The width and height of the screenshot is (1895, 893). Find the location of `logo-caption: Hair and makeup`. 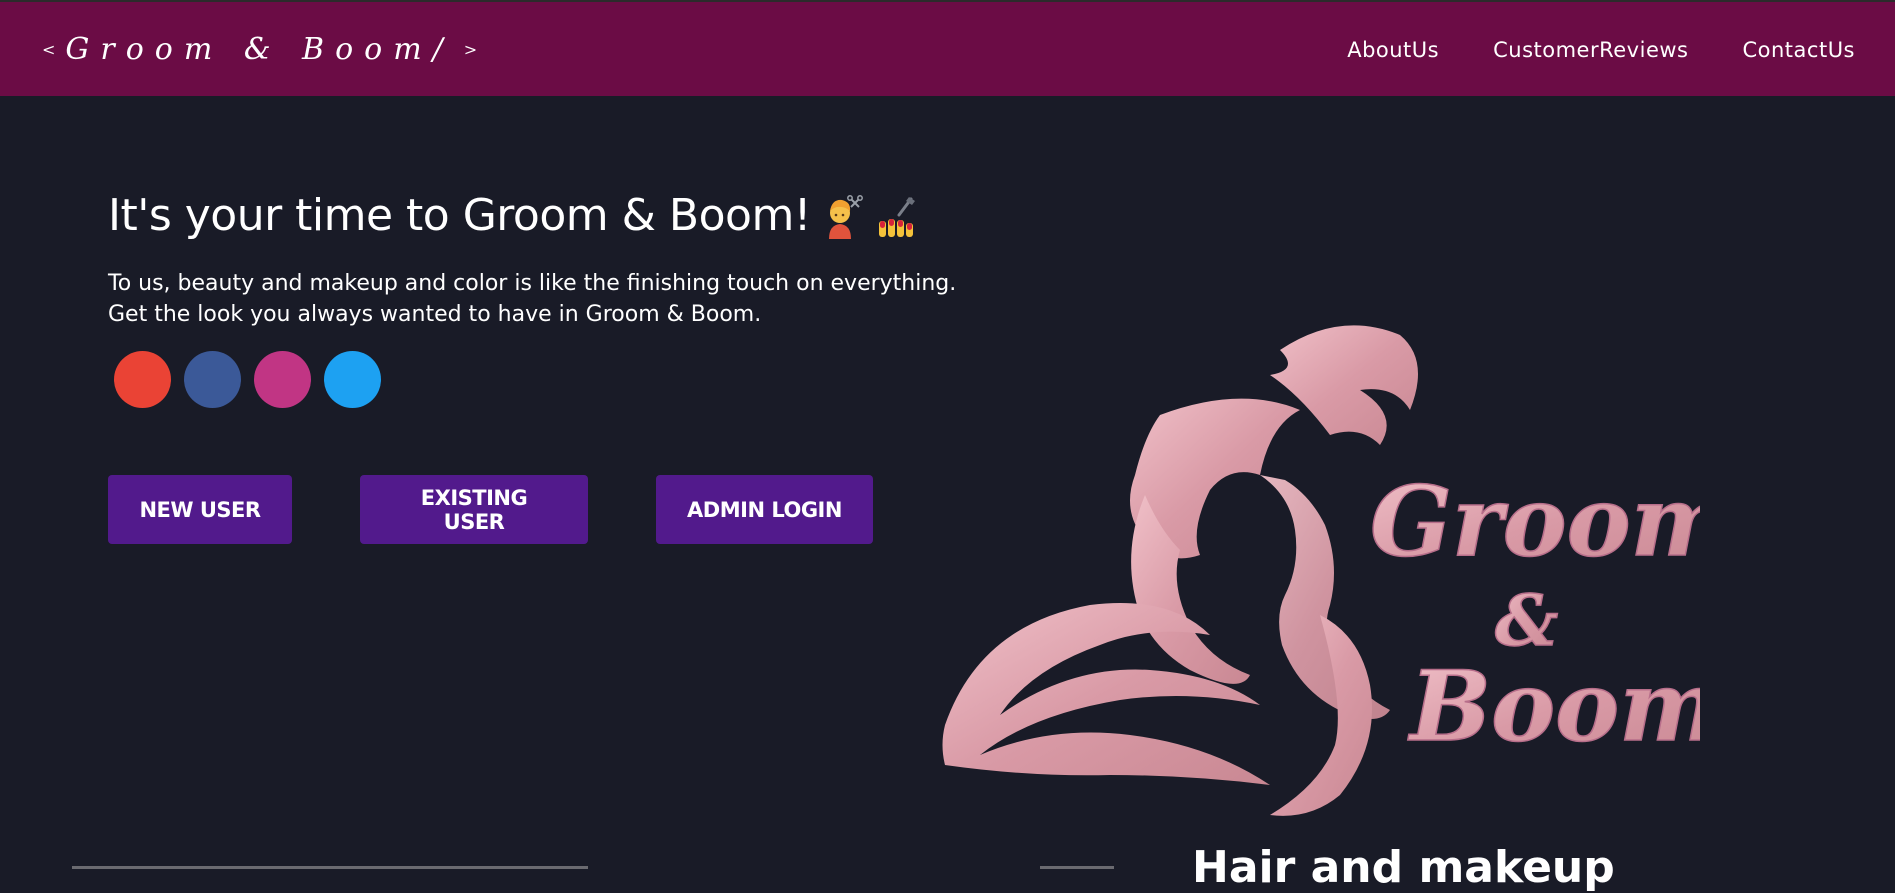

logo-caption: Hair and makeup is located at coordinates (1403, 867).